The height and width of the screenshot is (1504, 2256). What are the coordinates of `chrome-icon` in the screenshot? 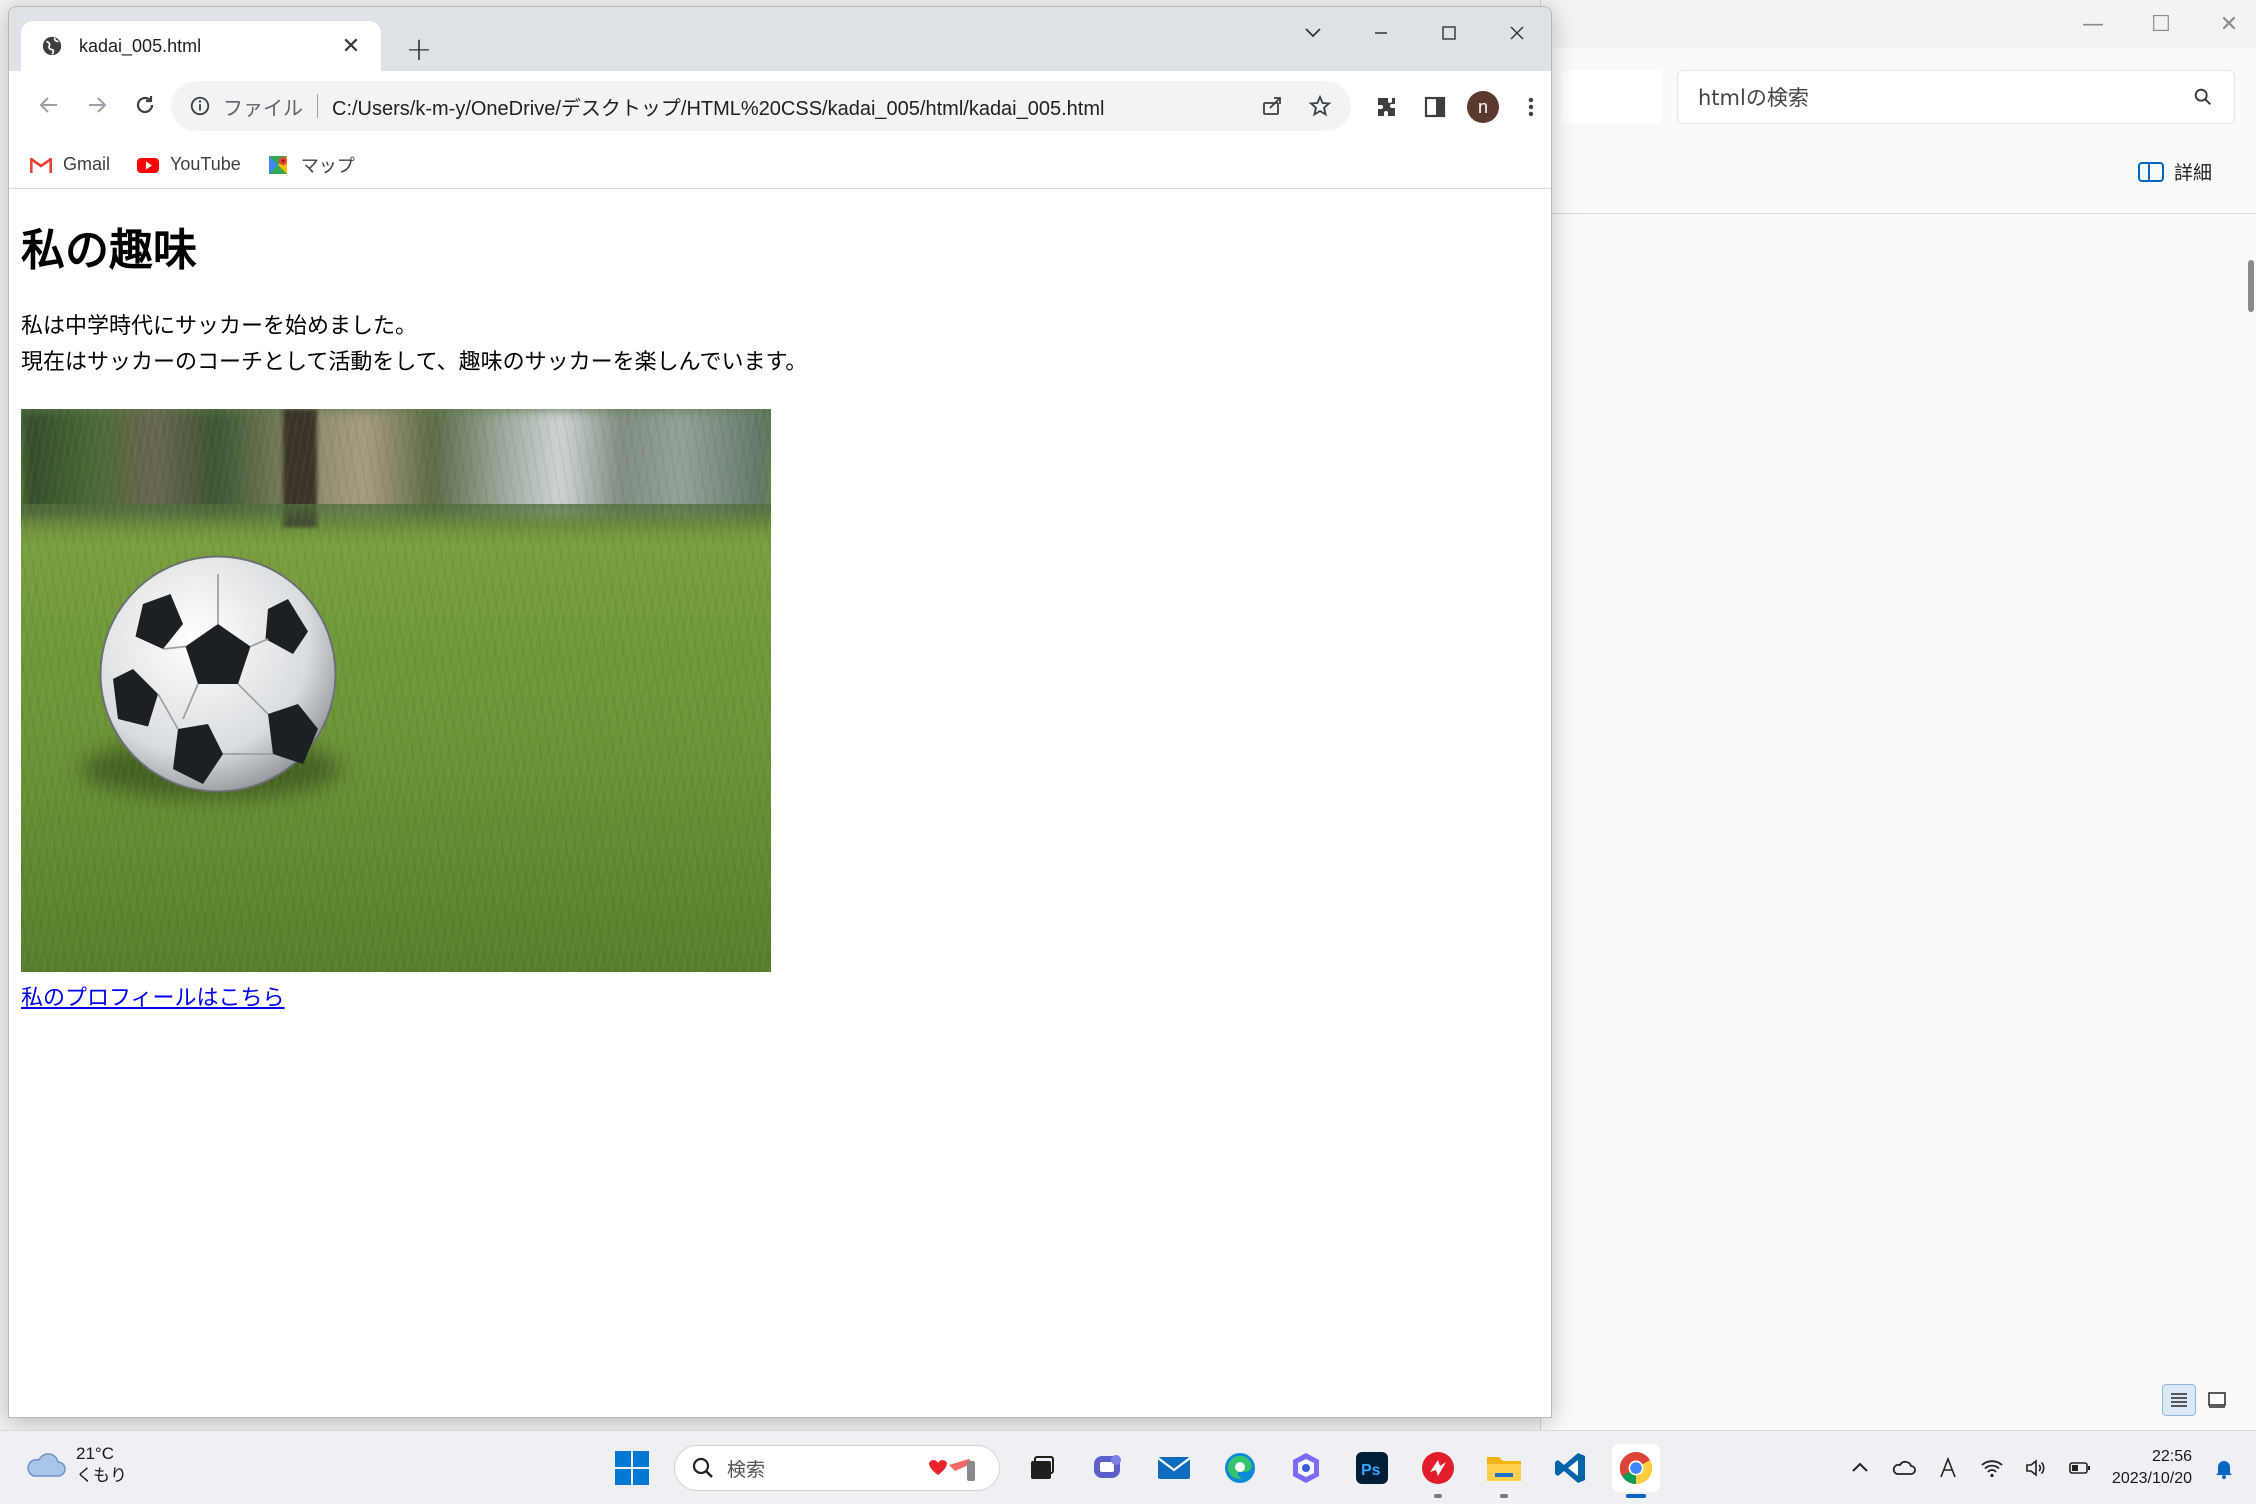 It's located at (1636, 1468).